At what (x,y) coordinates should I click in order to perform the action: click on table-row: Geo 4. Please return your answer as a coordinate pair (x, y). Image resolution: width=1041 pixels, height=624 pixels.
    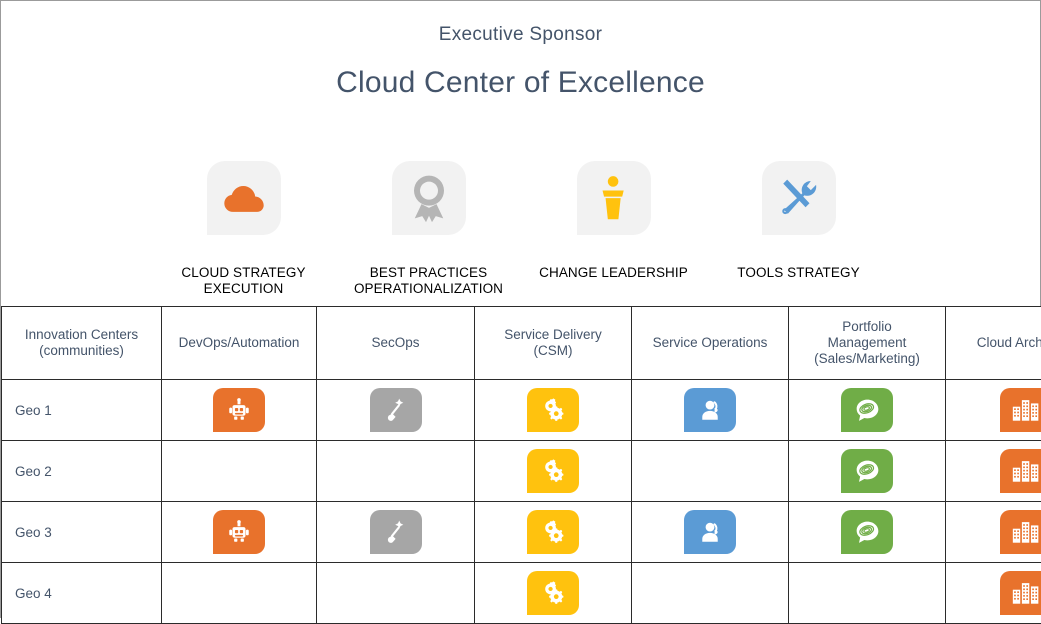
    Looking at the image, I should click on (521, 593).